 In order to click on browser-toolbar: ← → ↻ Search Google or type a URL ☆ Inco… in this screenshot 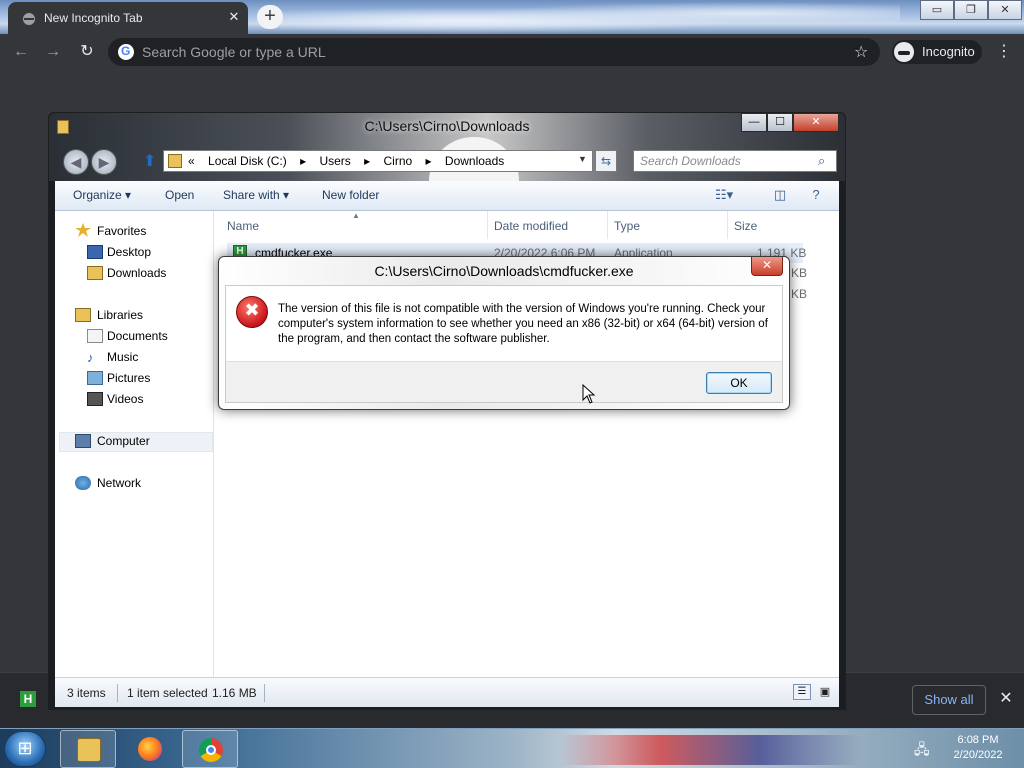, I will do `click(512, 52)`.